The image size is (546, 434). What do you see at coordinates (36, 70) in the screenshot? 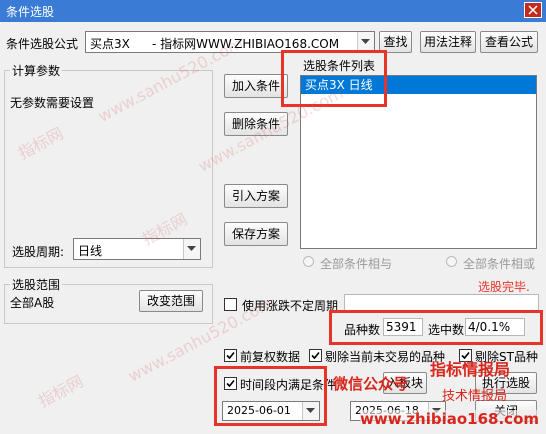
I see `params-title: 计算参数` at bounding box center [36, 70].